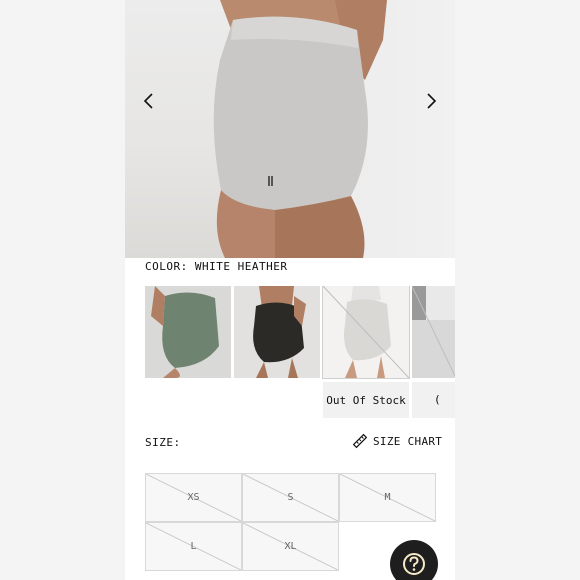 The height and width of the screenshot is (580, 580). Describe the element at coordinates (408, 441) in the screenshot. I see `size-chart-label: SIZE CHART` at that location.